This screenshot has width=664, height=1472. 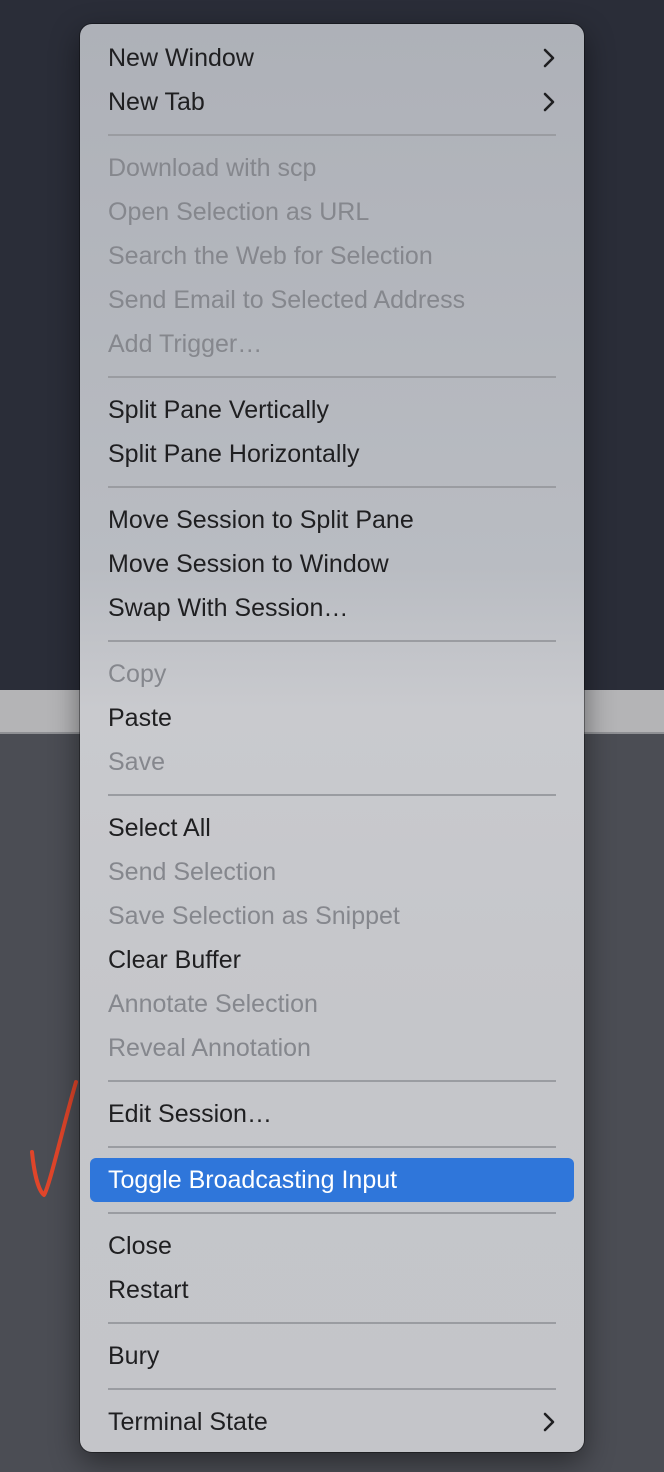 I want to click on menu-item-new-tab: New Tab, so click(x=332, y=102).